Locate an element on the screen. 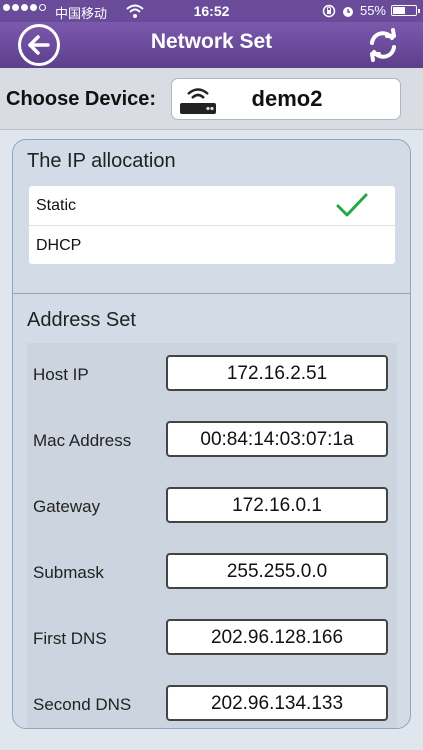 The height and width of the screenshot is (750, 423). row-second-dns: Second DNS 202.96.134.133 is located at coordinates (212, 703).